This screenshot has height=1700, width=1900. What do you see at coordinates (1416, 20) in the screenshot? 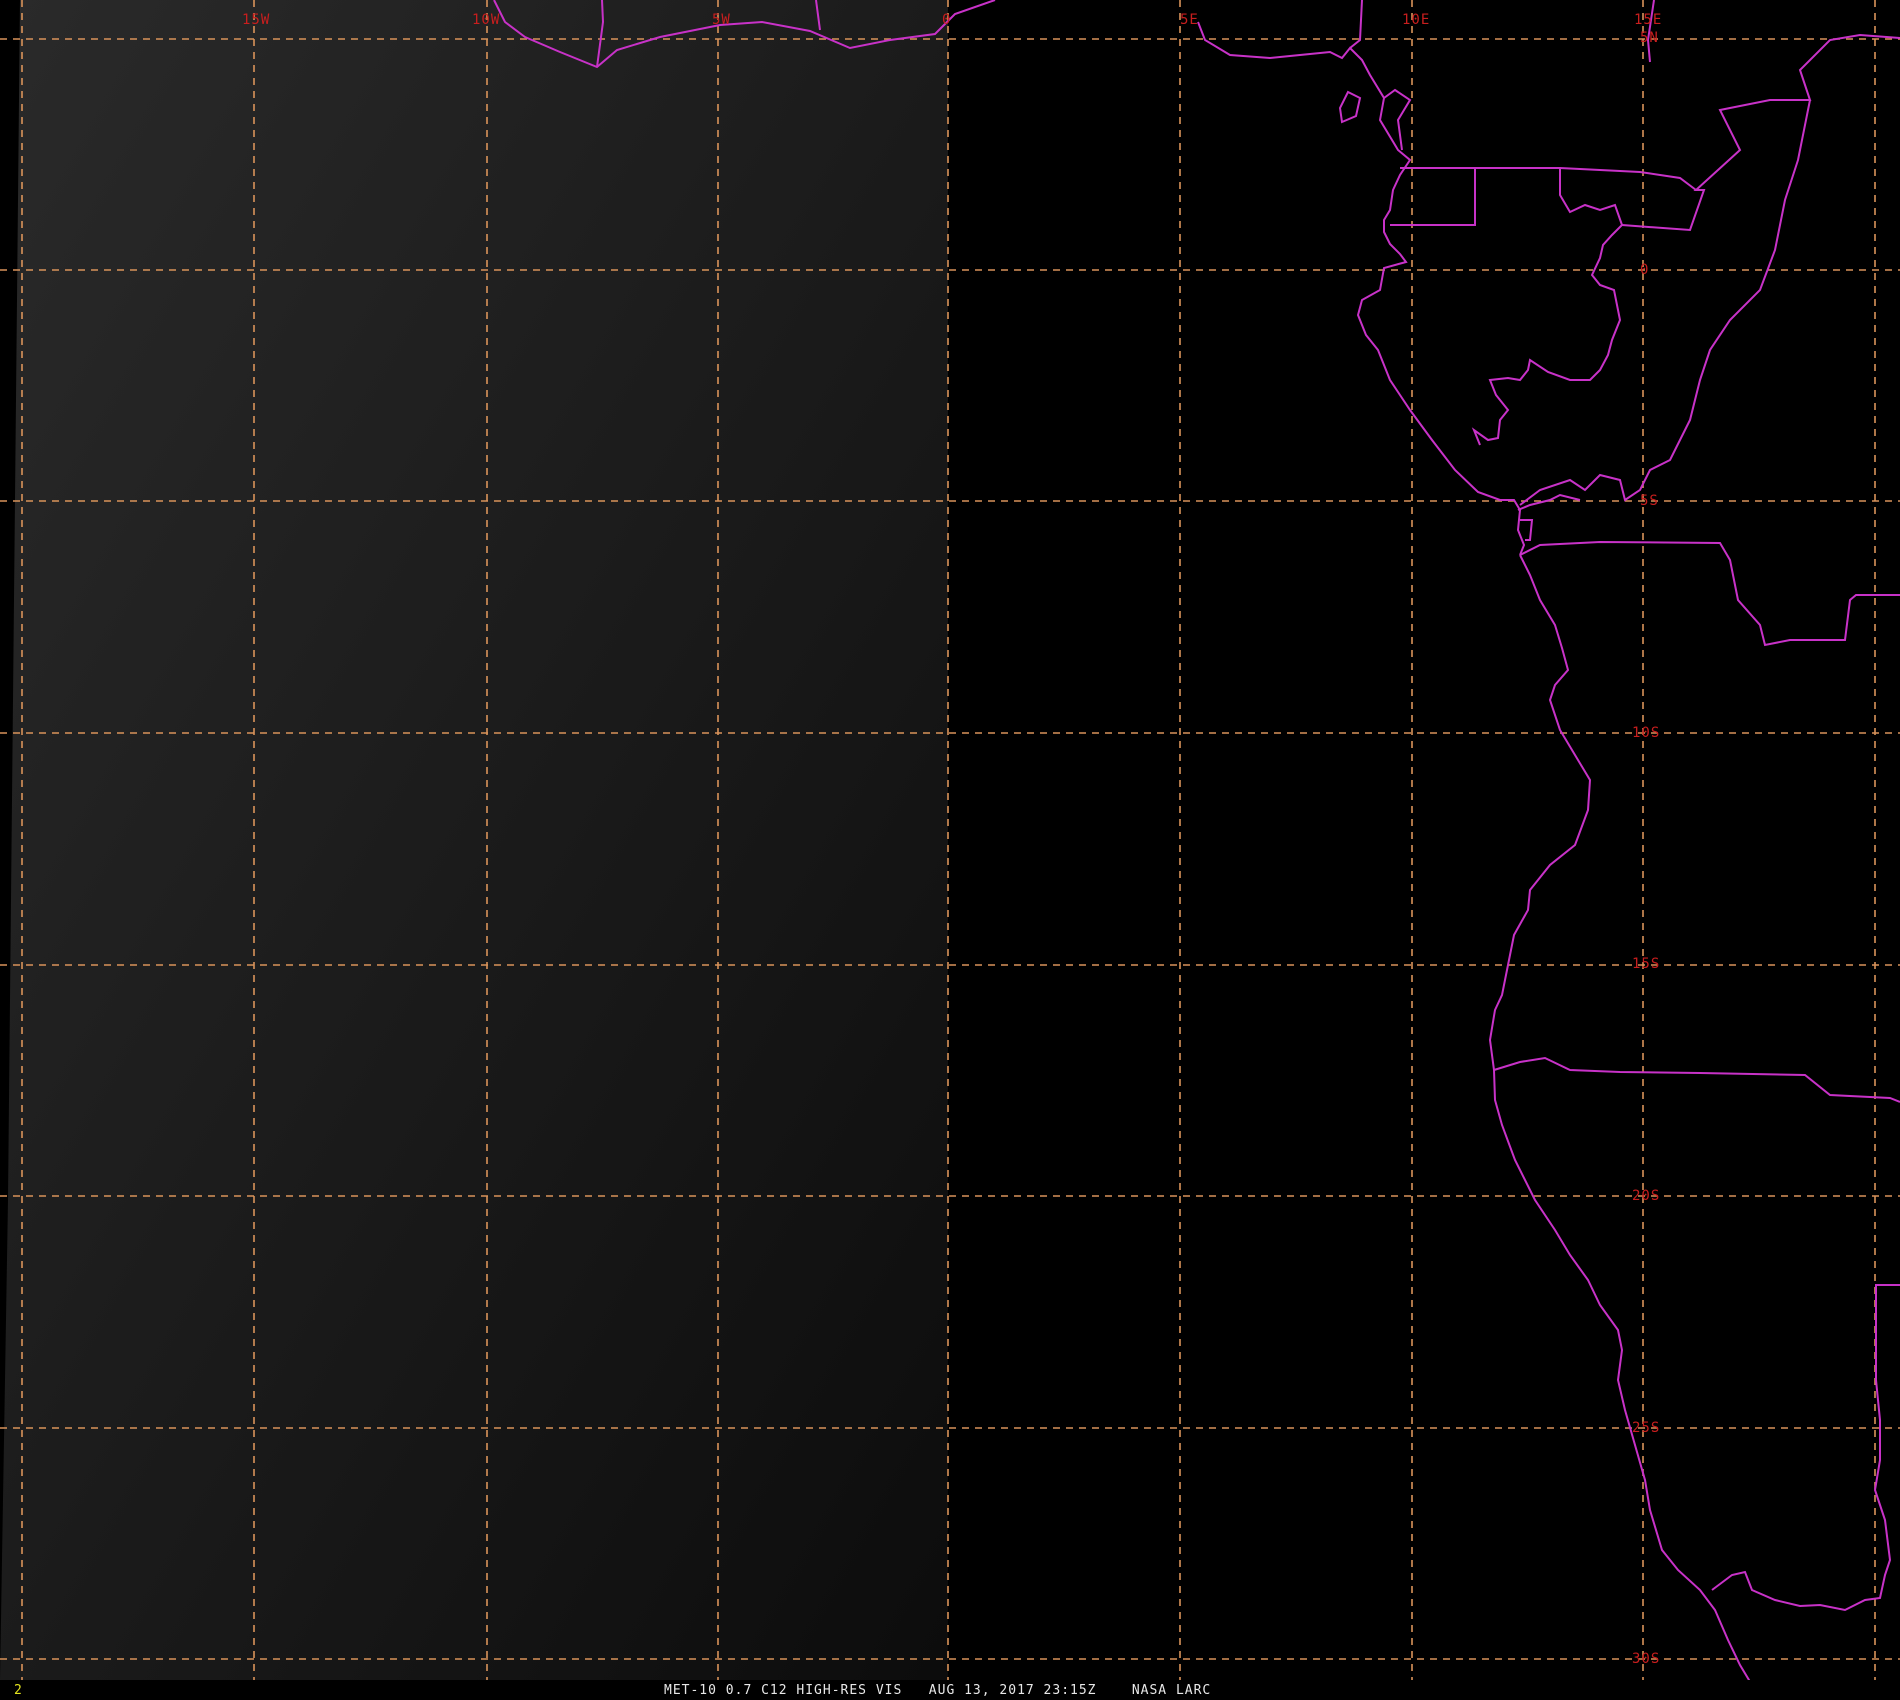
I see `longitude-label: 10E` at bounding box center [1416, 20].